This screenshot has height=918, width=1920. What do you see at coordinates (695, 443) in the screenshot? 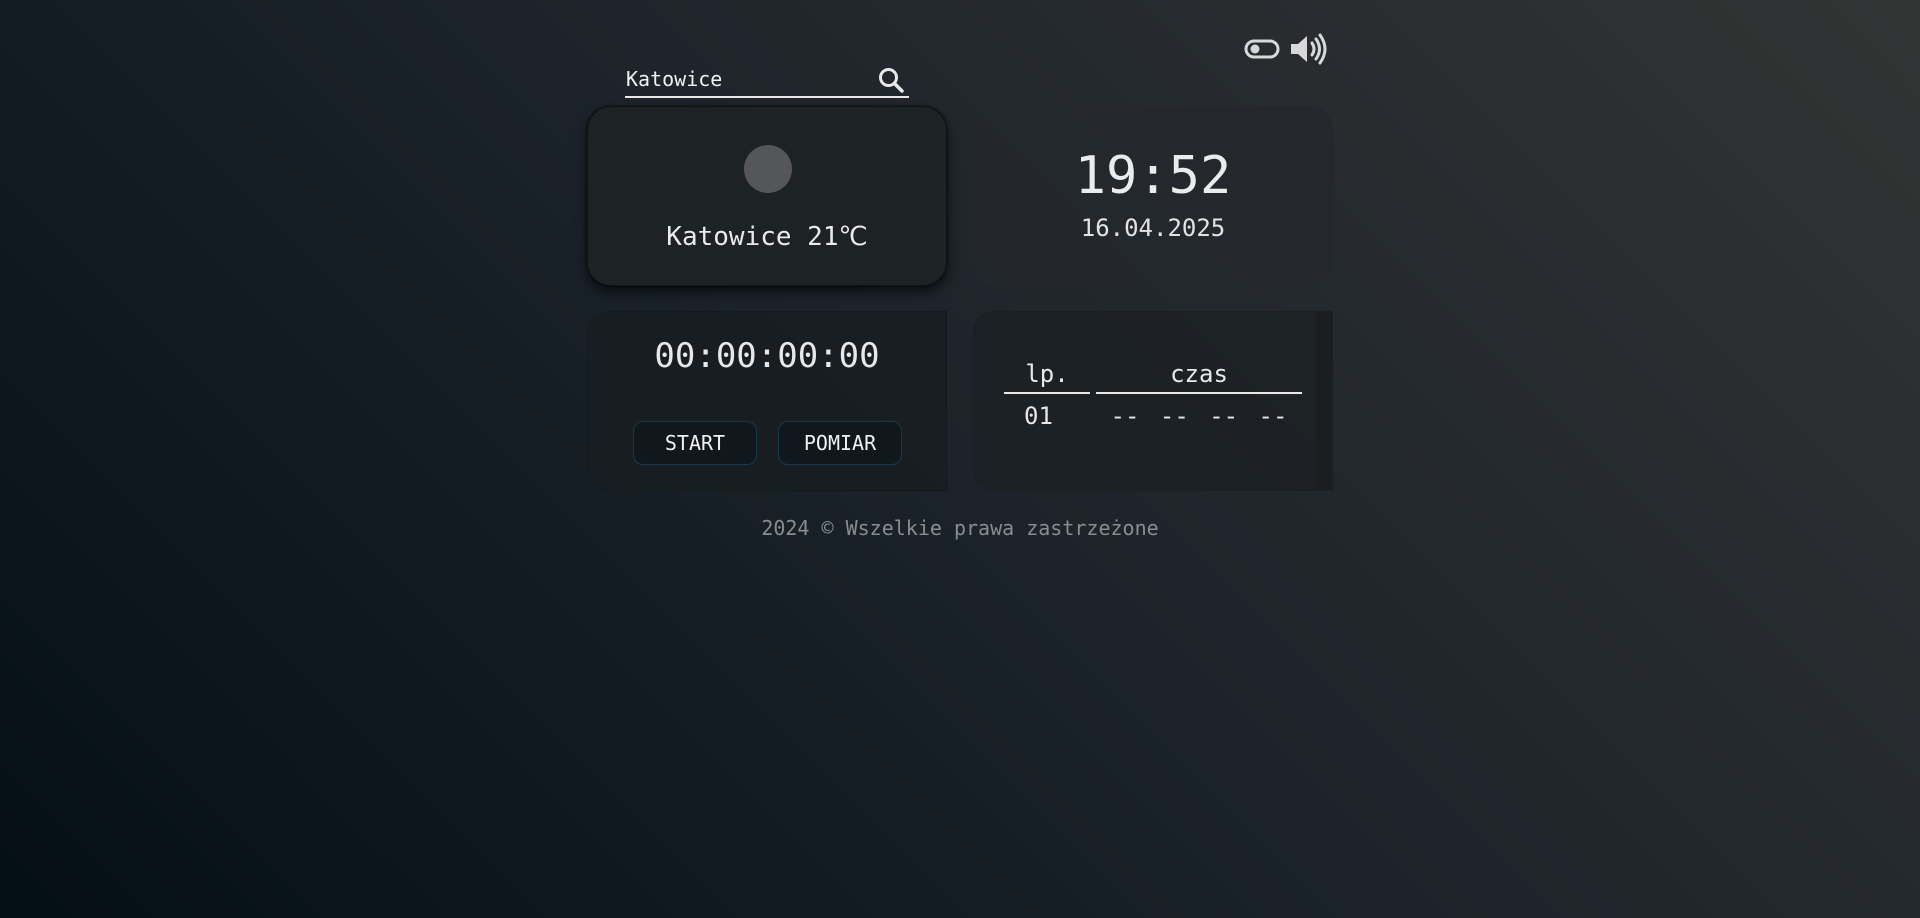
I see `start-button: START` at bounding box center [695, 443].